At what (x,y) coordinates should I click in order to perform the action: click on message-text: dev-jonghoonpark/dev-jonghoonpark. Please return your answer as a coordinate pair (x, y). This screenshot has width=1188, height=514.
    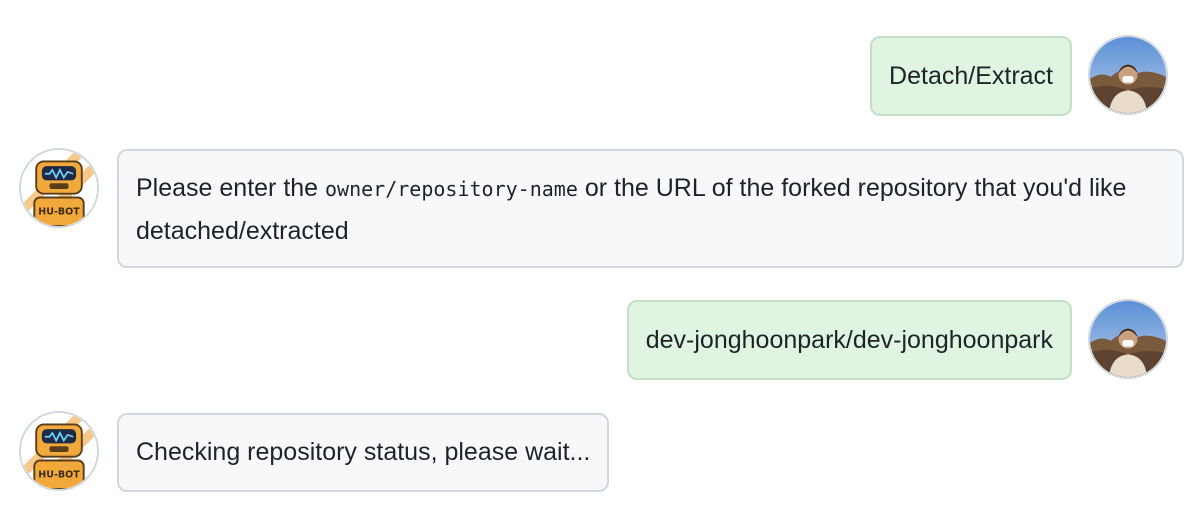
    Looking at the image, I should click on (849, 340).